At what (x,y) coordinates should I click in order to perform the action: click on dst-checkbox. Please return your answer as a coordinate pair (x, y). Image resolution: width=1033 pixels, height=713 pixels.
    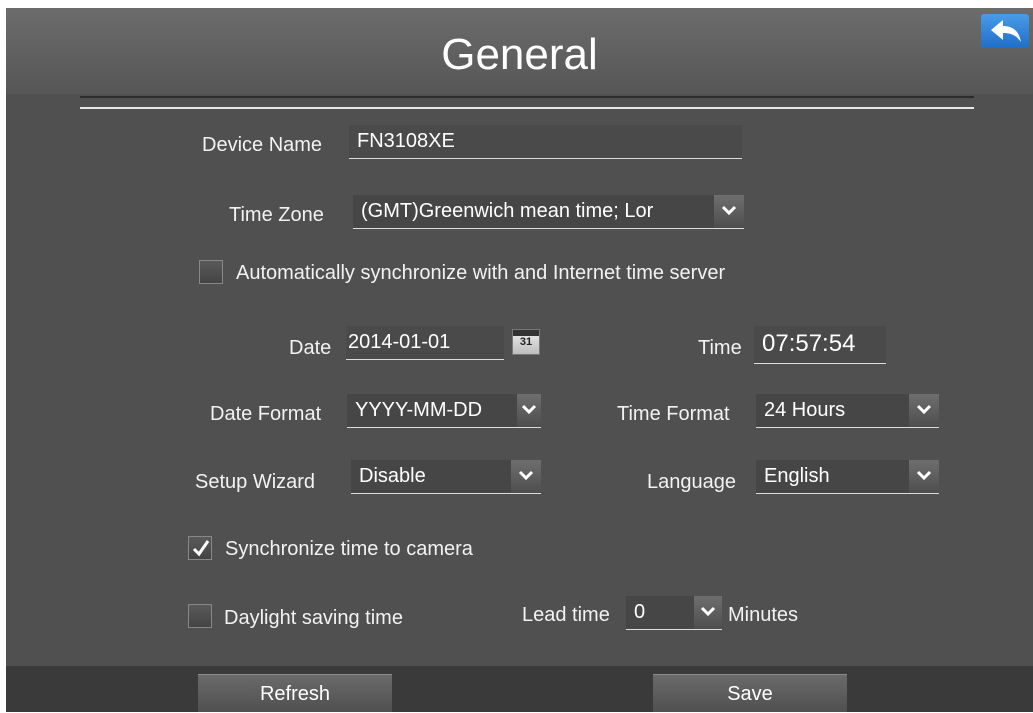
    Looking at the image, I should click on (200, 616).